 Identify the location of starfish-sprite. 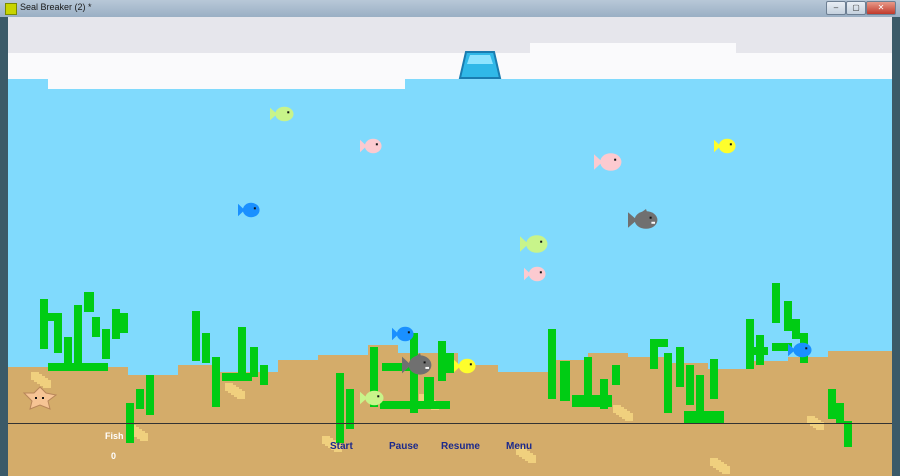
(40, 398).